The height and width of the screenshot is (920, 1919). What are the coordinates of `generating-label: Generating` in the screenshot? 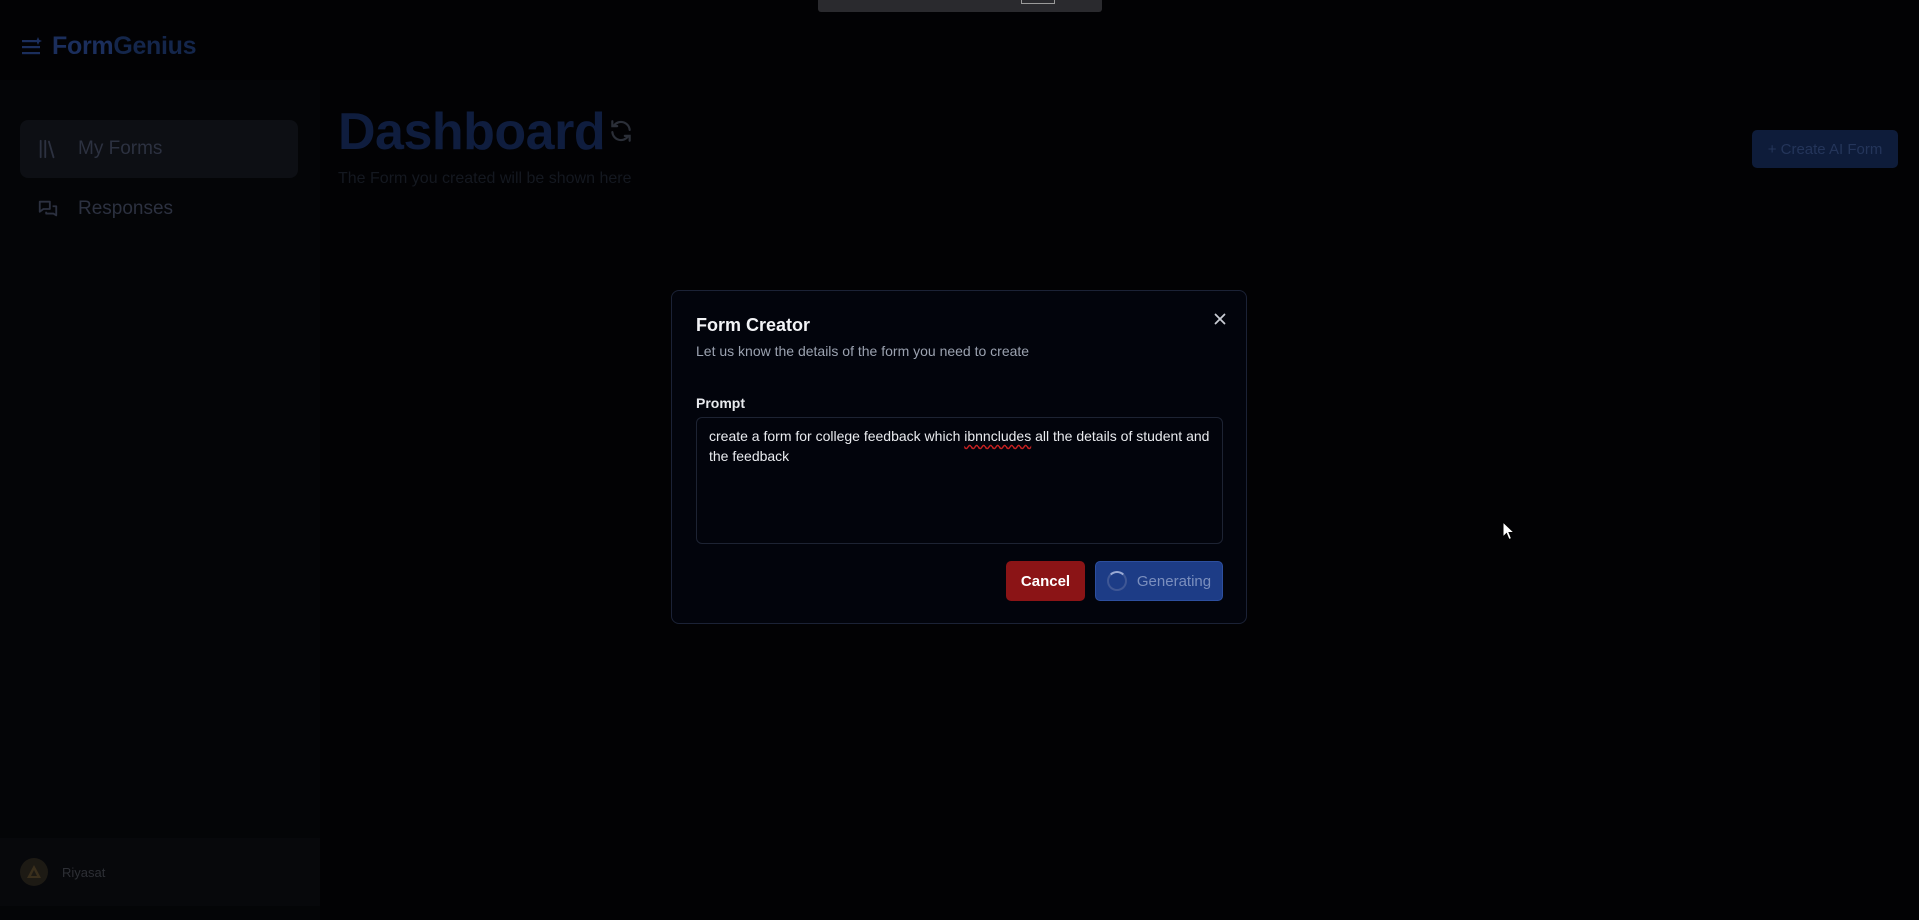 It's located at (1174, 581).